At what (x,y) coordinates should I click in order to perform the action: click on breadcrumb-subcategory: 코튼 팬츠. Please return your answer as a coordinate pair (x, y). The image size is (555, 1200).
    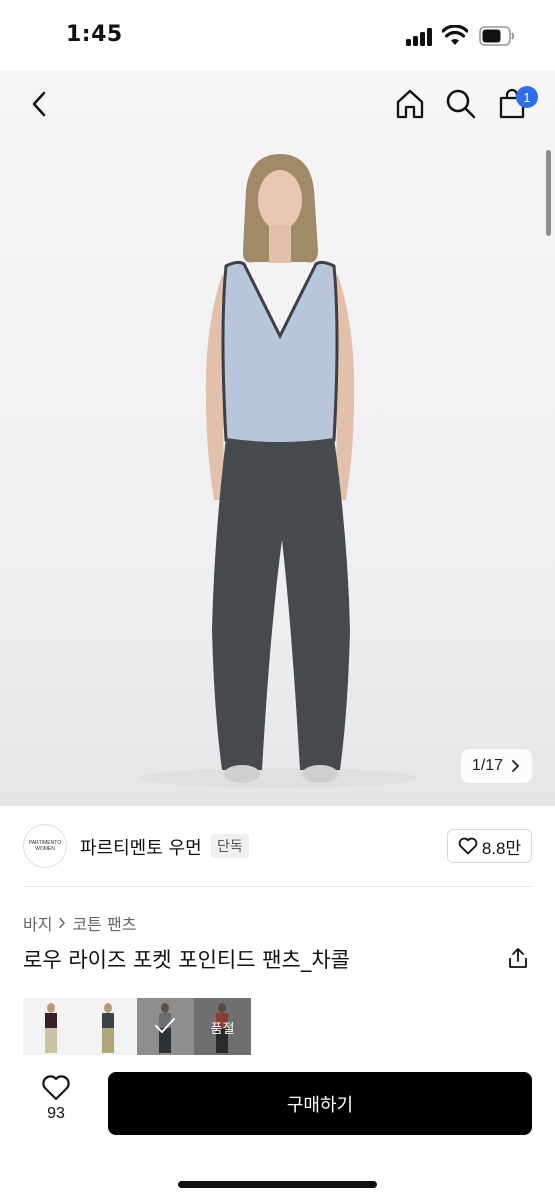
    Looking at the image, I should click on (104, 923).